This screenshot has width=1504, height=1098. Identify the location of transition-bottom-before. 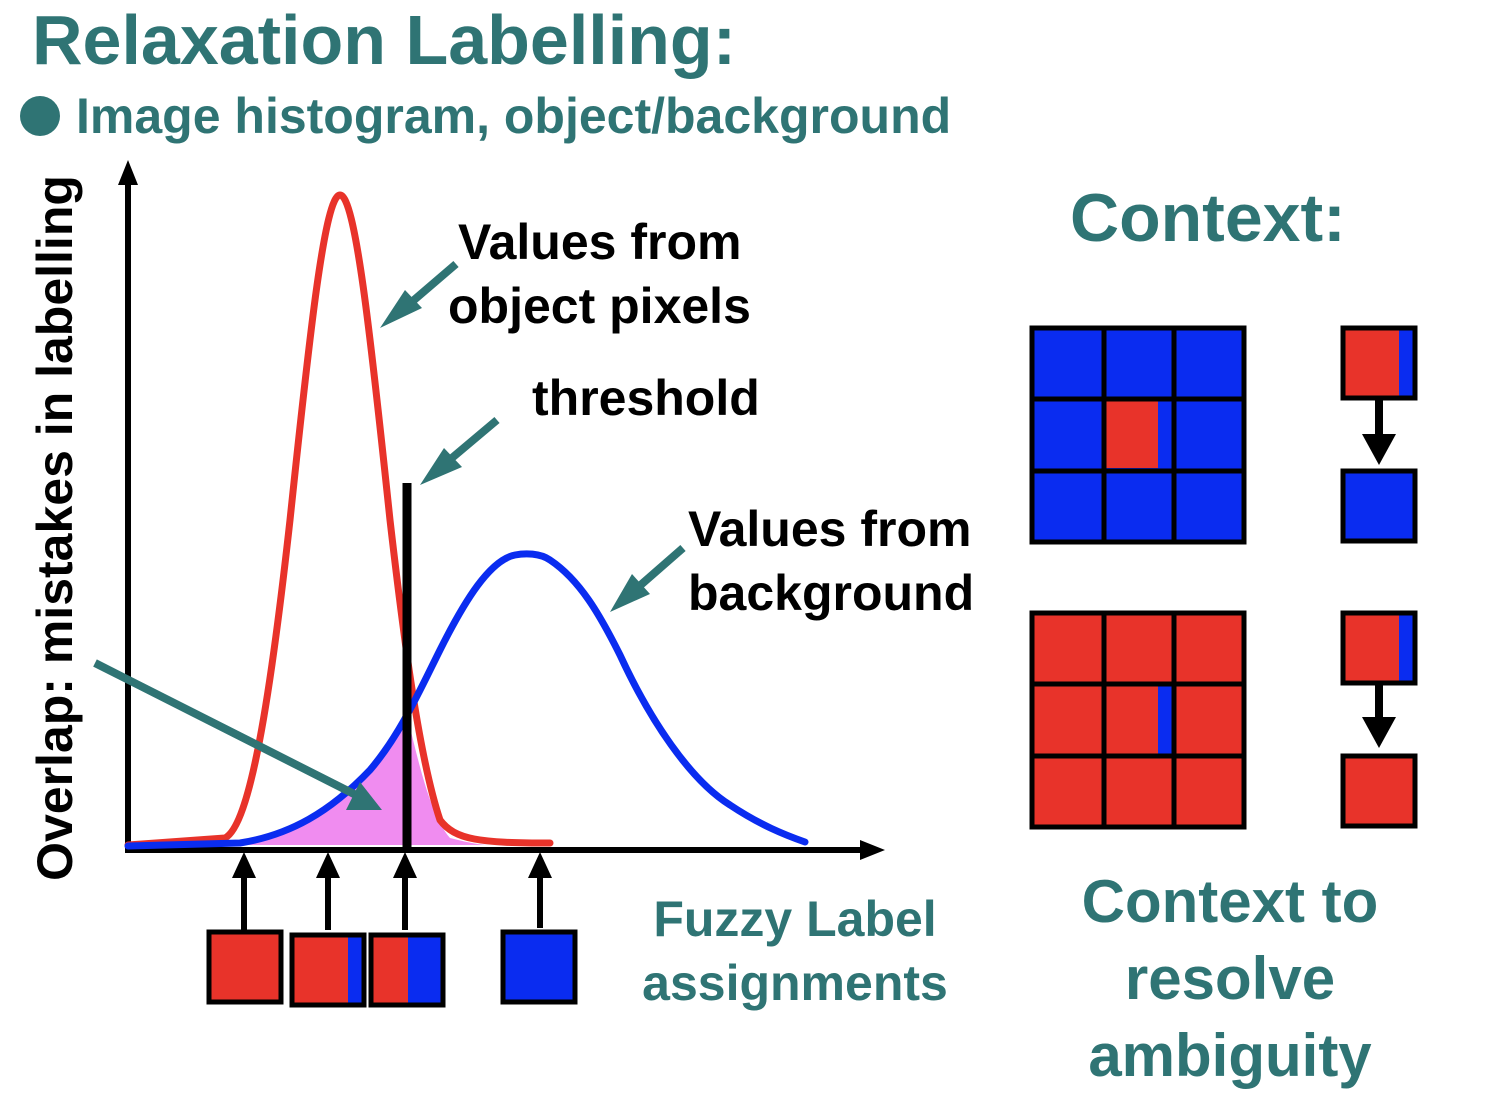
(1379, 648).